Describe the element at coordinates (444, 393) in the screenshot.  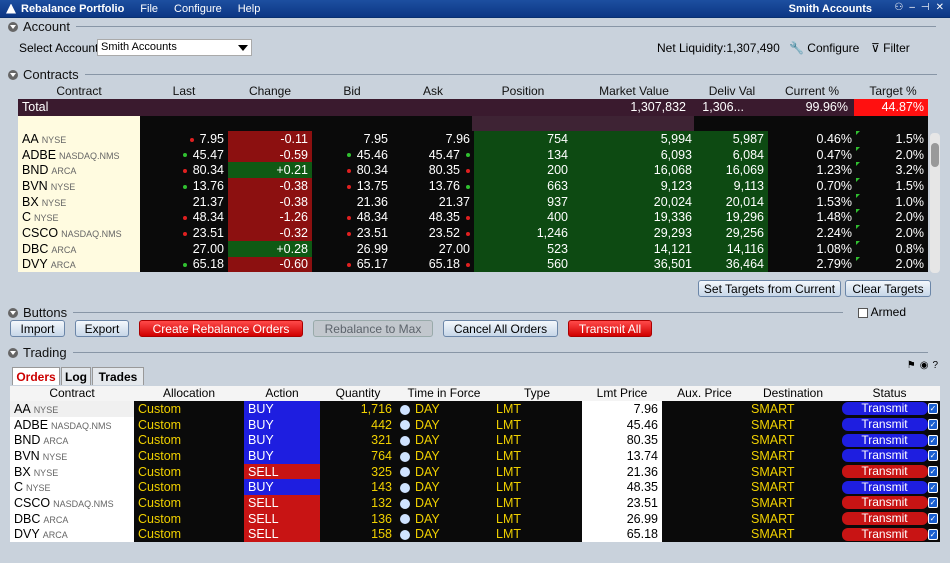
I see `col-time-in-force: Time in Force` at that location.